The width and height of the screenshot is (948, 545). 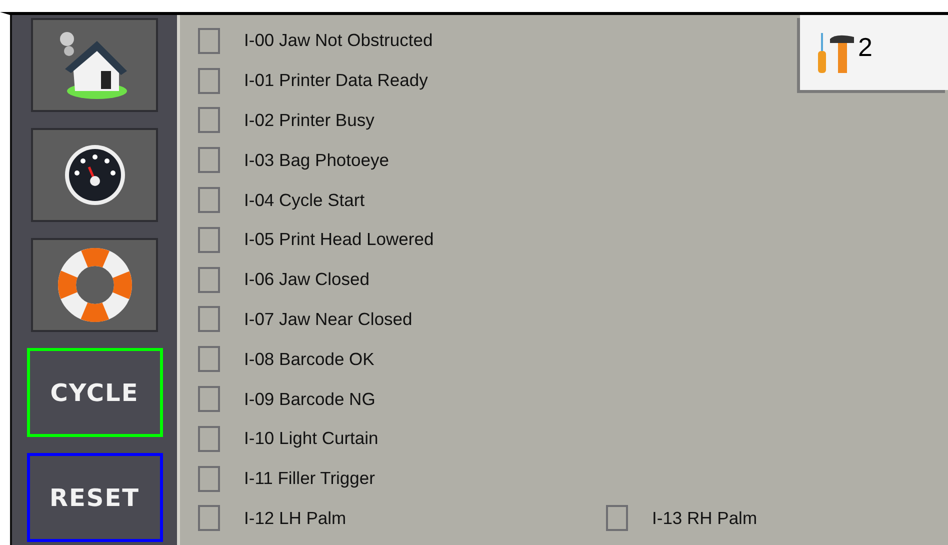 What do you see at coordinates (338, 41) in the screenshot?
I see `input-label: I-00 Jaw Not Obstructed` at bounding box center [338, 41].